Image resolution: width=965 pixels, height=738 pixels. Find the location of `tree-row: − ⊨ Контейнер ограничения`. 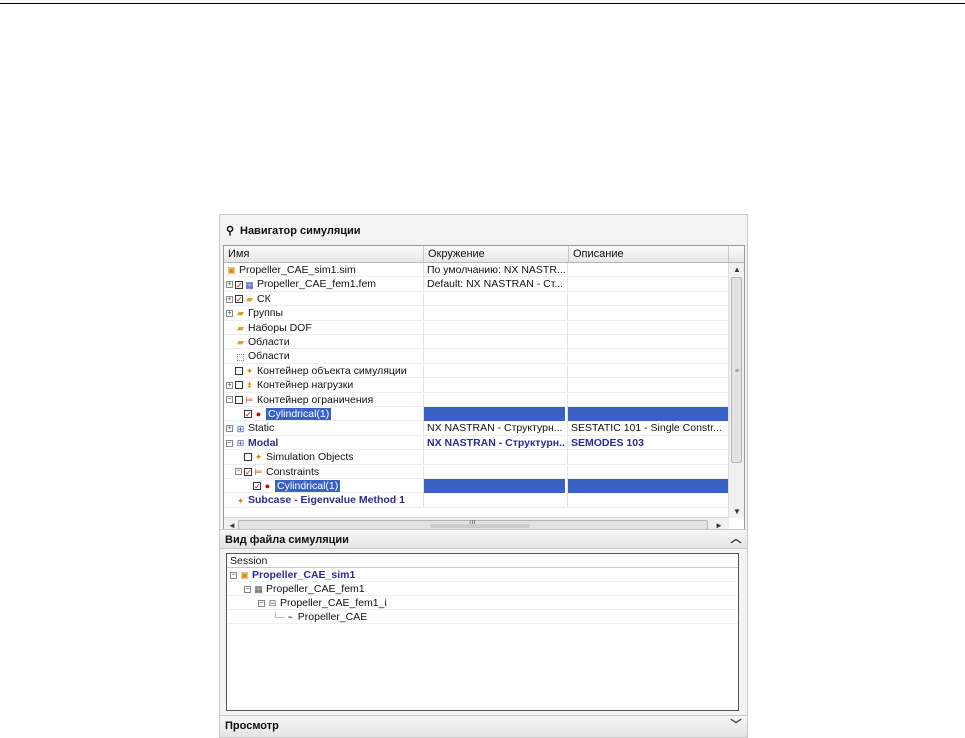

tree-row: − ⊨ Контейнер ограничения is located at coordinates (476, 399).